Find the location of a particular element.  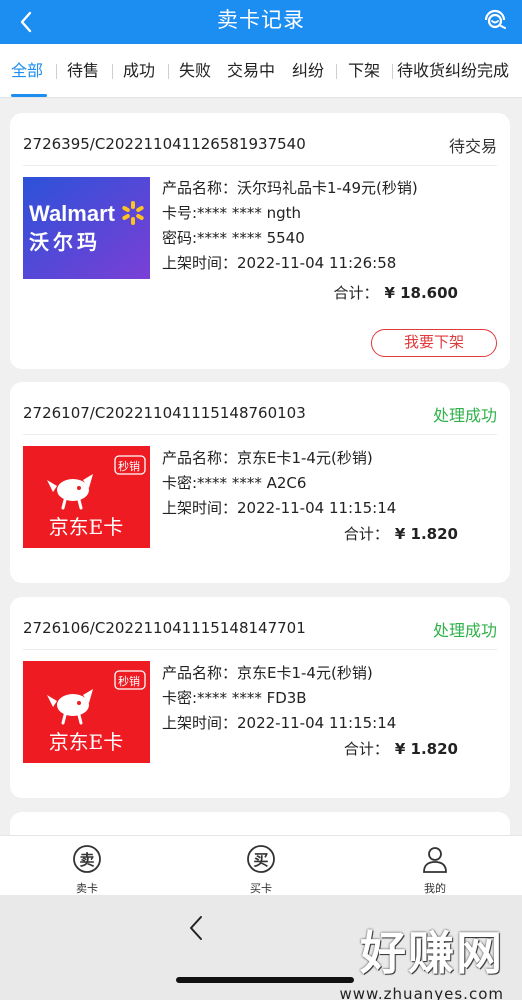

customer-service-icon is located at coordinates (495, 19).